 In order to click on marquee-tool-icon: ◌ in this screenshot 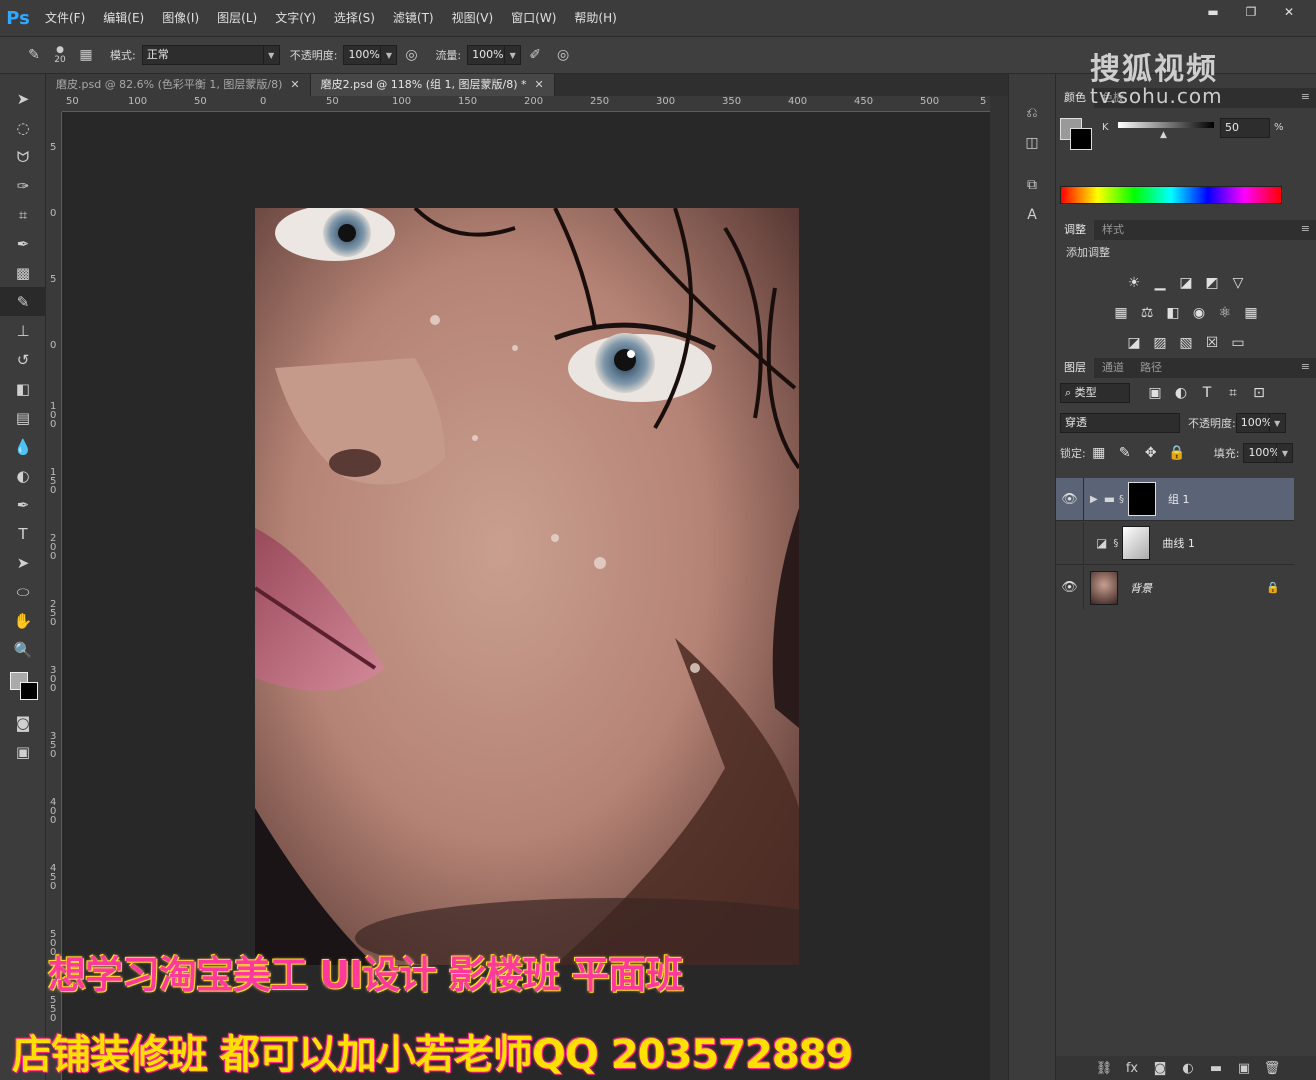, I will do `click(23, 127)`.